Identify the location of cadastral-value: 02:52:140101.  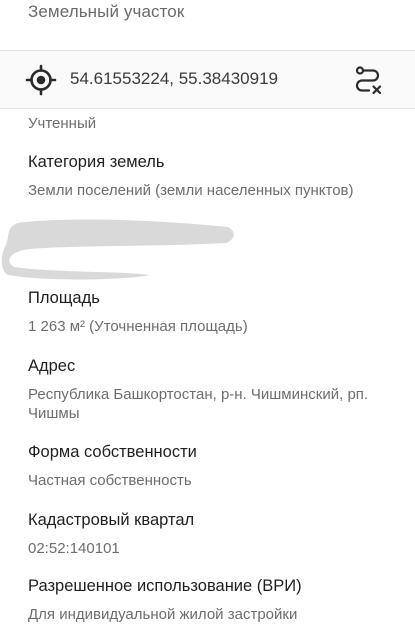
(74, 548).